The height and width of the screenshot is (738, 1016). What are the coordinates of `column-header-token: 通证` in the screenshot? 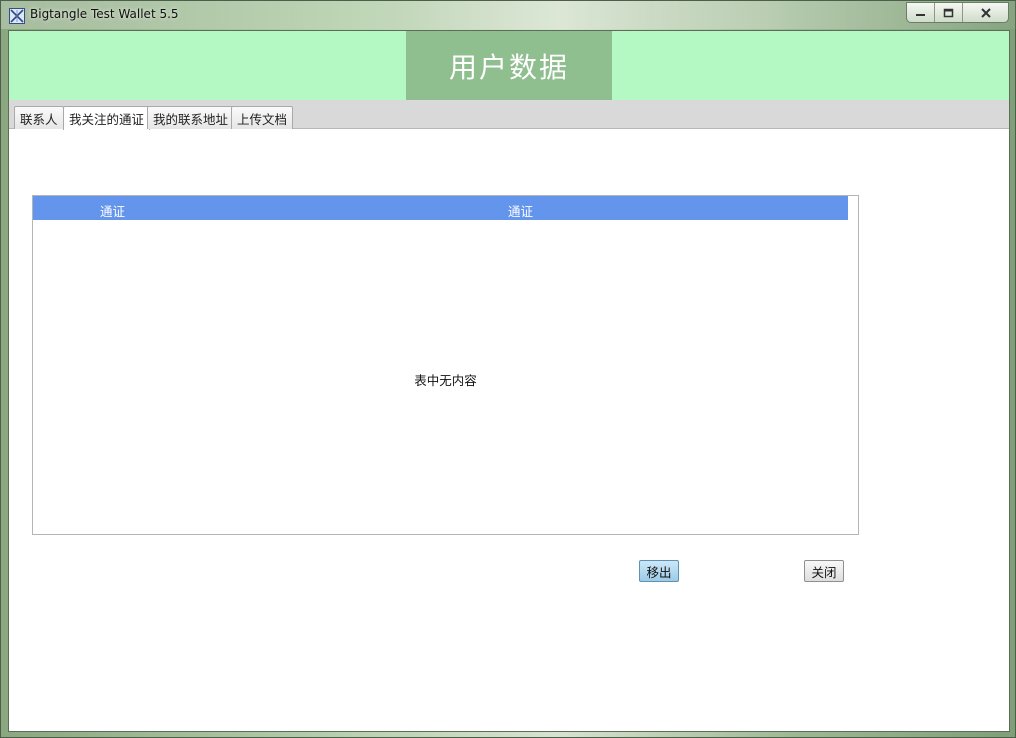 It's located at (112, 210).